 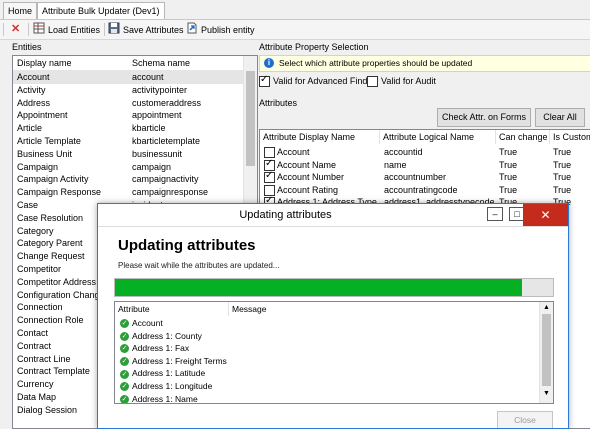 What do you see at coordinates (438, 137) in the screenshot?
I see `column-header-attribute-logical-name: Attribute Logical Name` at bounding box center [438, 137].